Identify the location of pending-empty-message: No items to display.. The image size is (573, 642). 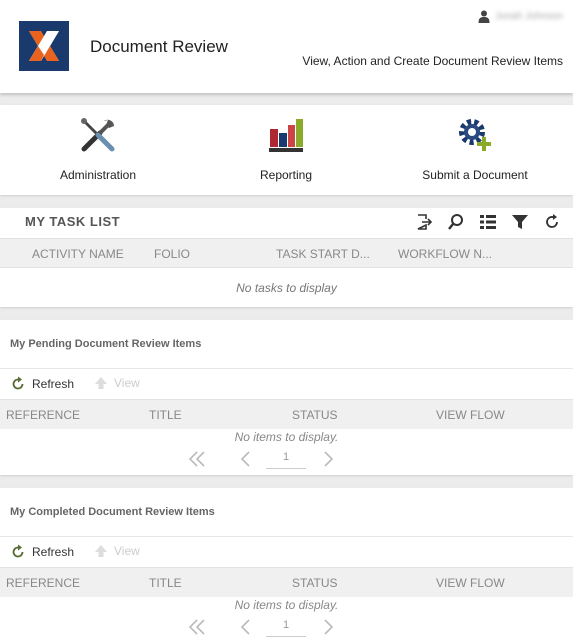
(286, 437).